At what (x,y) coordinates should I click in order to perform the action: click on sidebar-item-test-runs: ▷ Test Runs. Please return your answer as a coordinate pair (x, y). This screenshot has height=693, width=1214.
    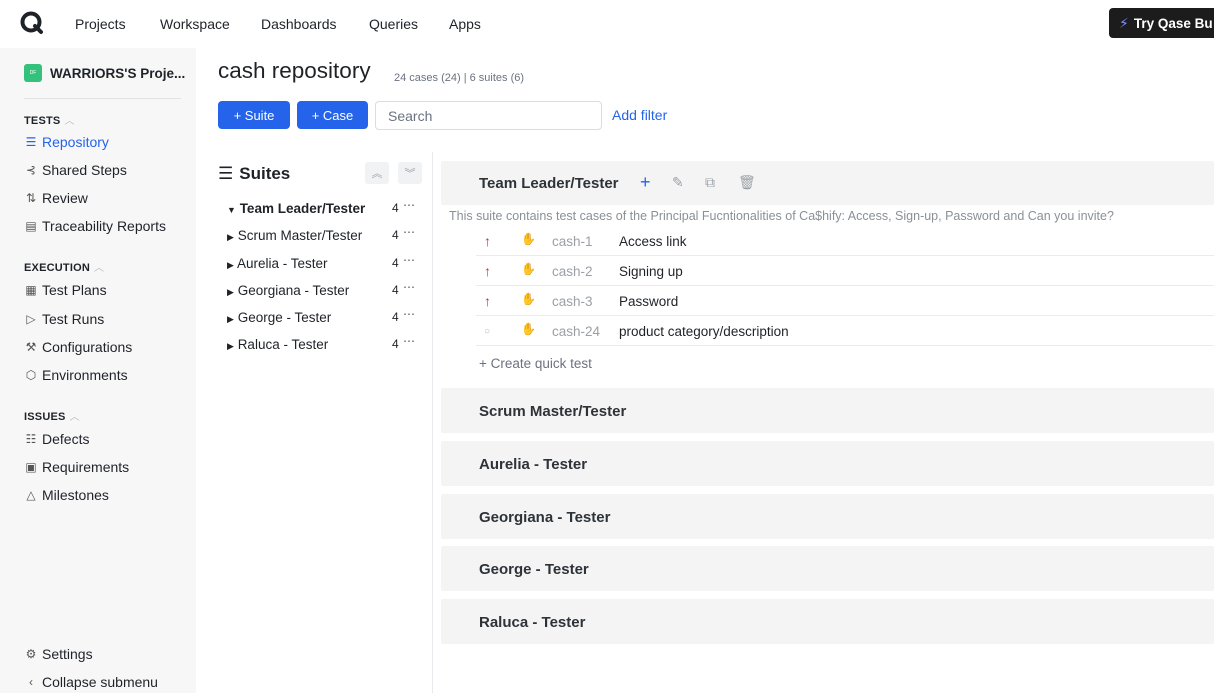
    Looking at the image, I should click on (64, 319).